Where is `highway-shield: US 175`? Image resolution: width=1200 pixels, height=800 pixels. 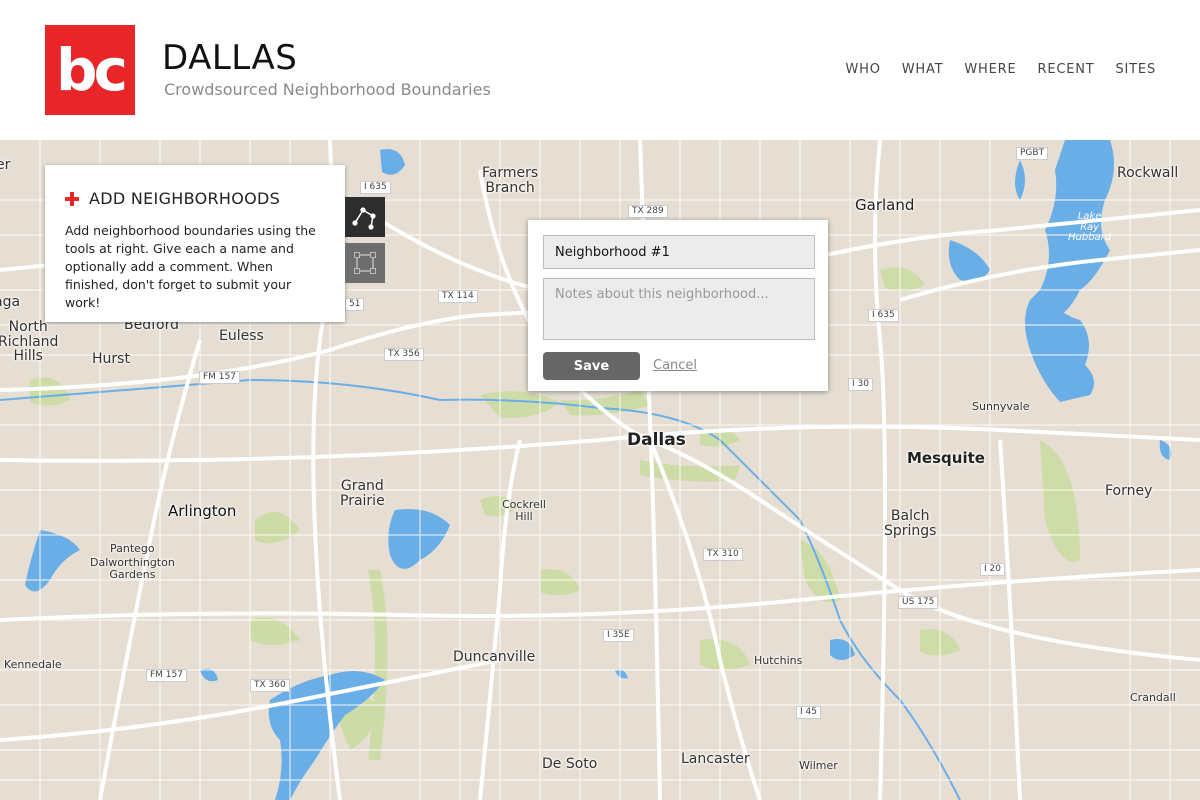 highway-shield: US 175 is located at coordinates (918, 602).